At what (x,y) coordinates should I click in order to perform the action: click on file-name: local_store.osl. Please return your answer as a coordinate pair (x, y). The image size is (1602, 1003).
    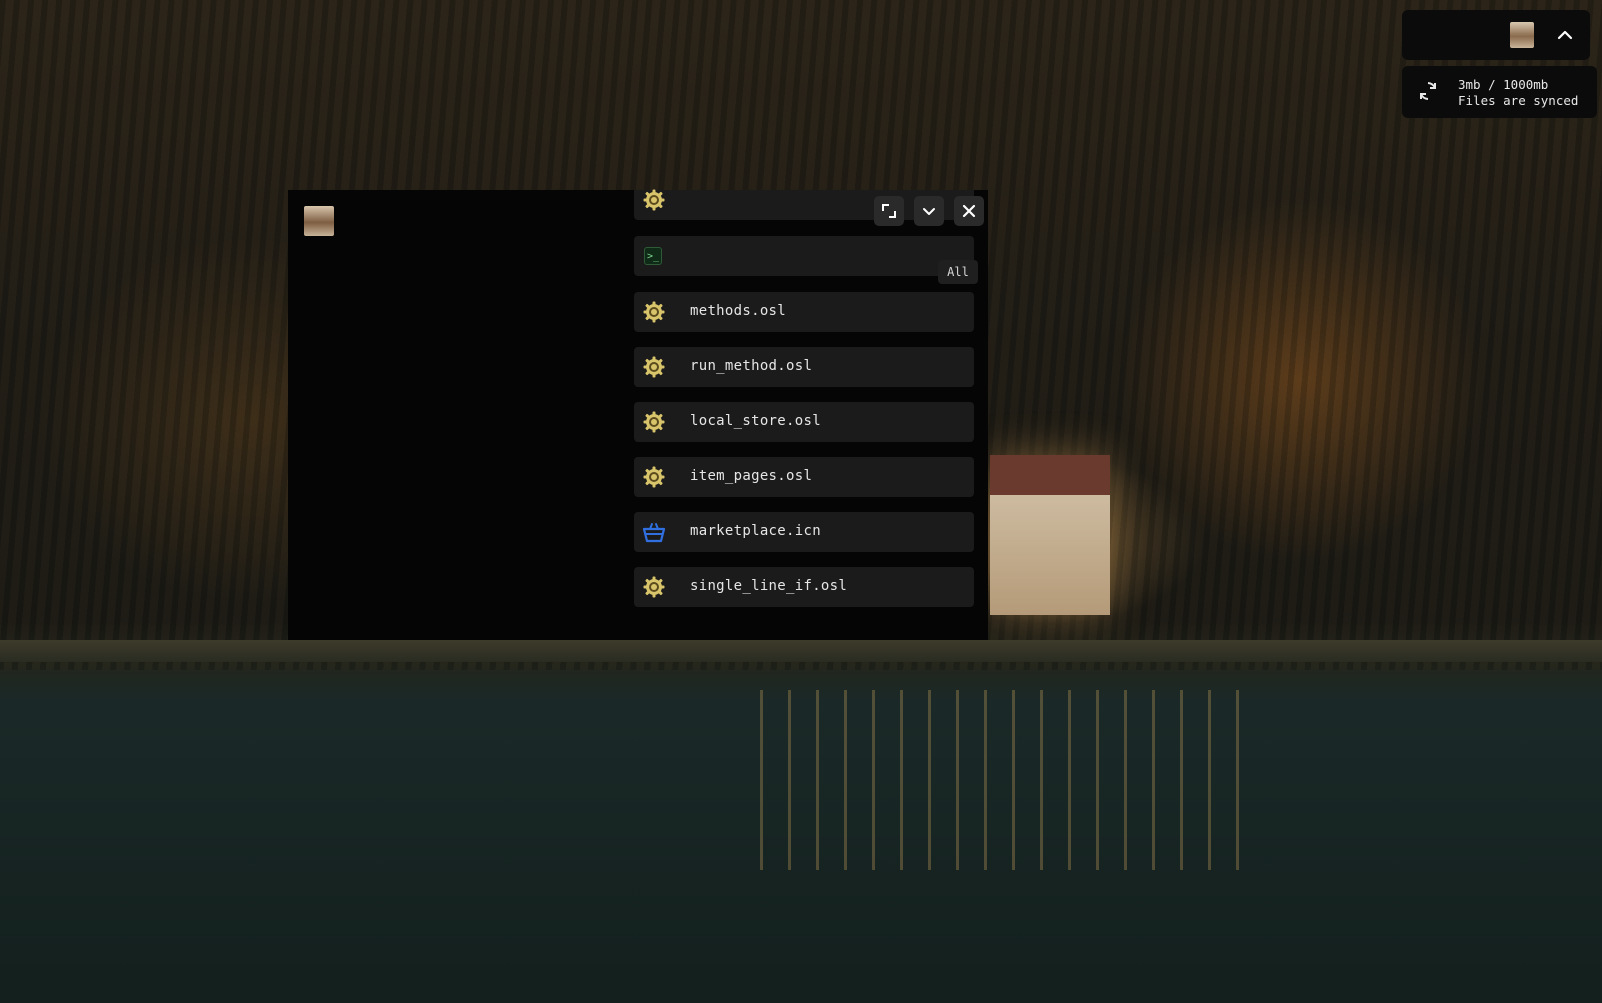
    Looking at the image, I should click on (755, 421).